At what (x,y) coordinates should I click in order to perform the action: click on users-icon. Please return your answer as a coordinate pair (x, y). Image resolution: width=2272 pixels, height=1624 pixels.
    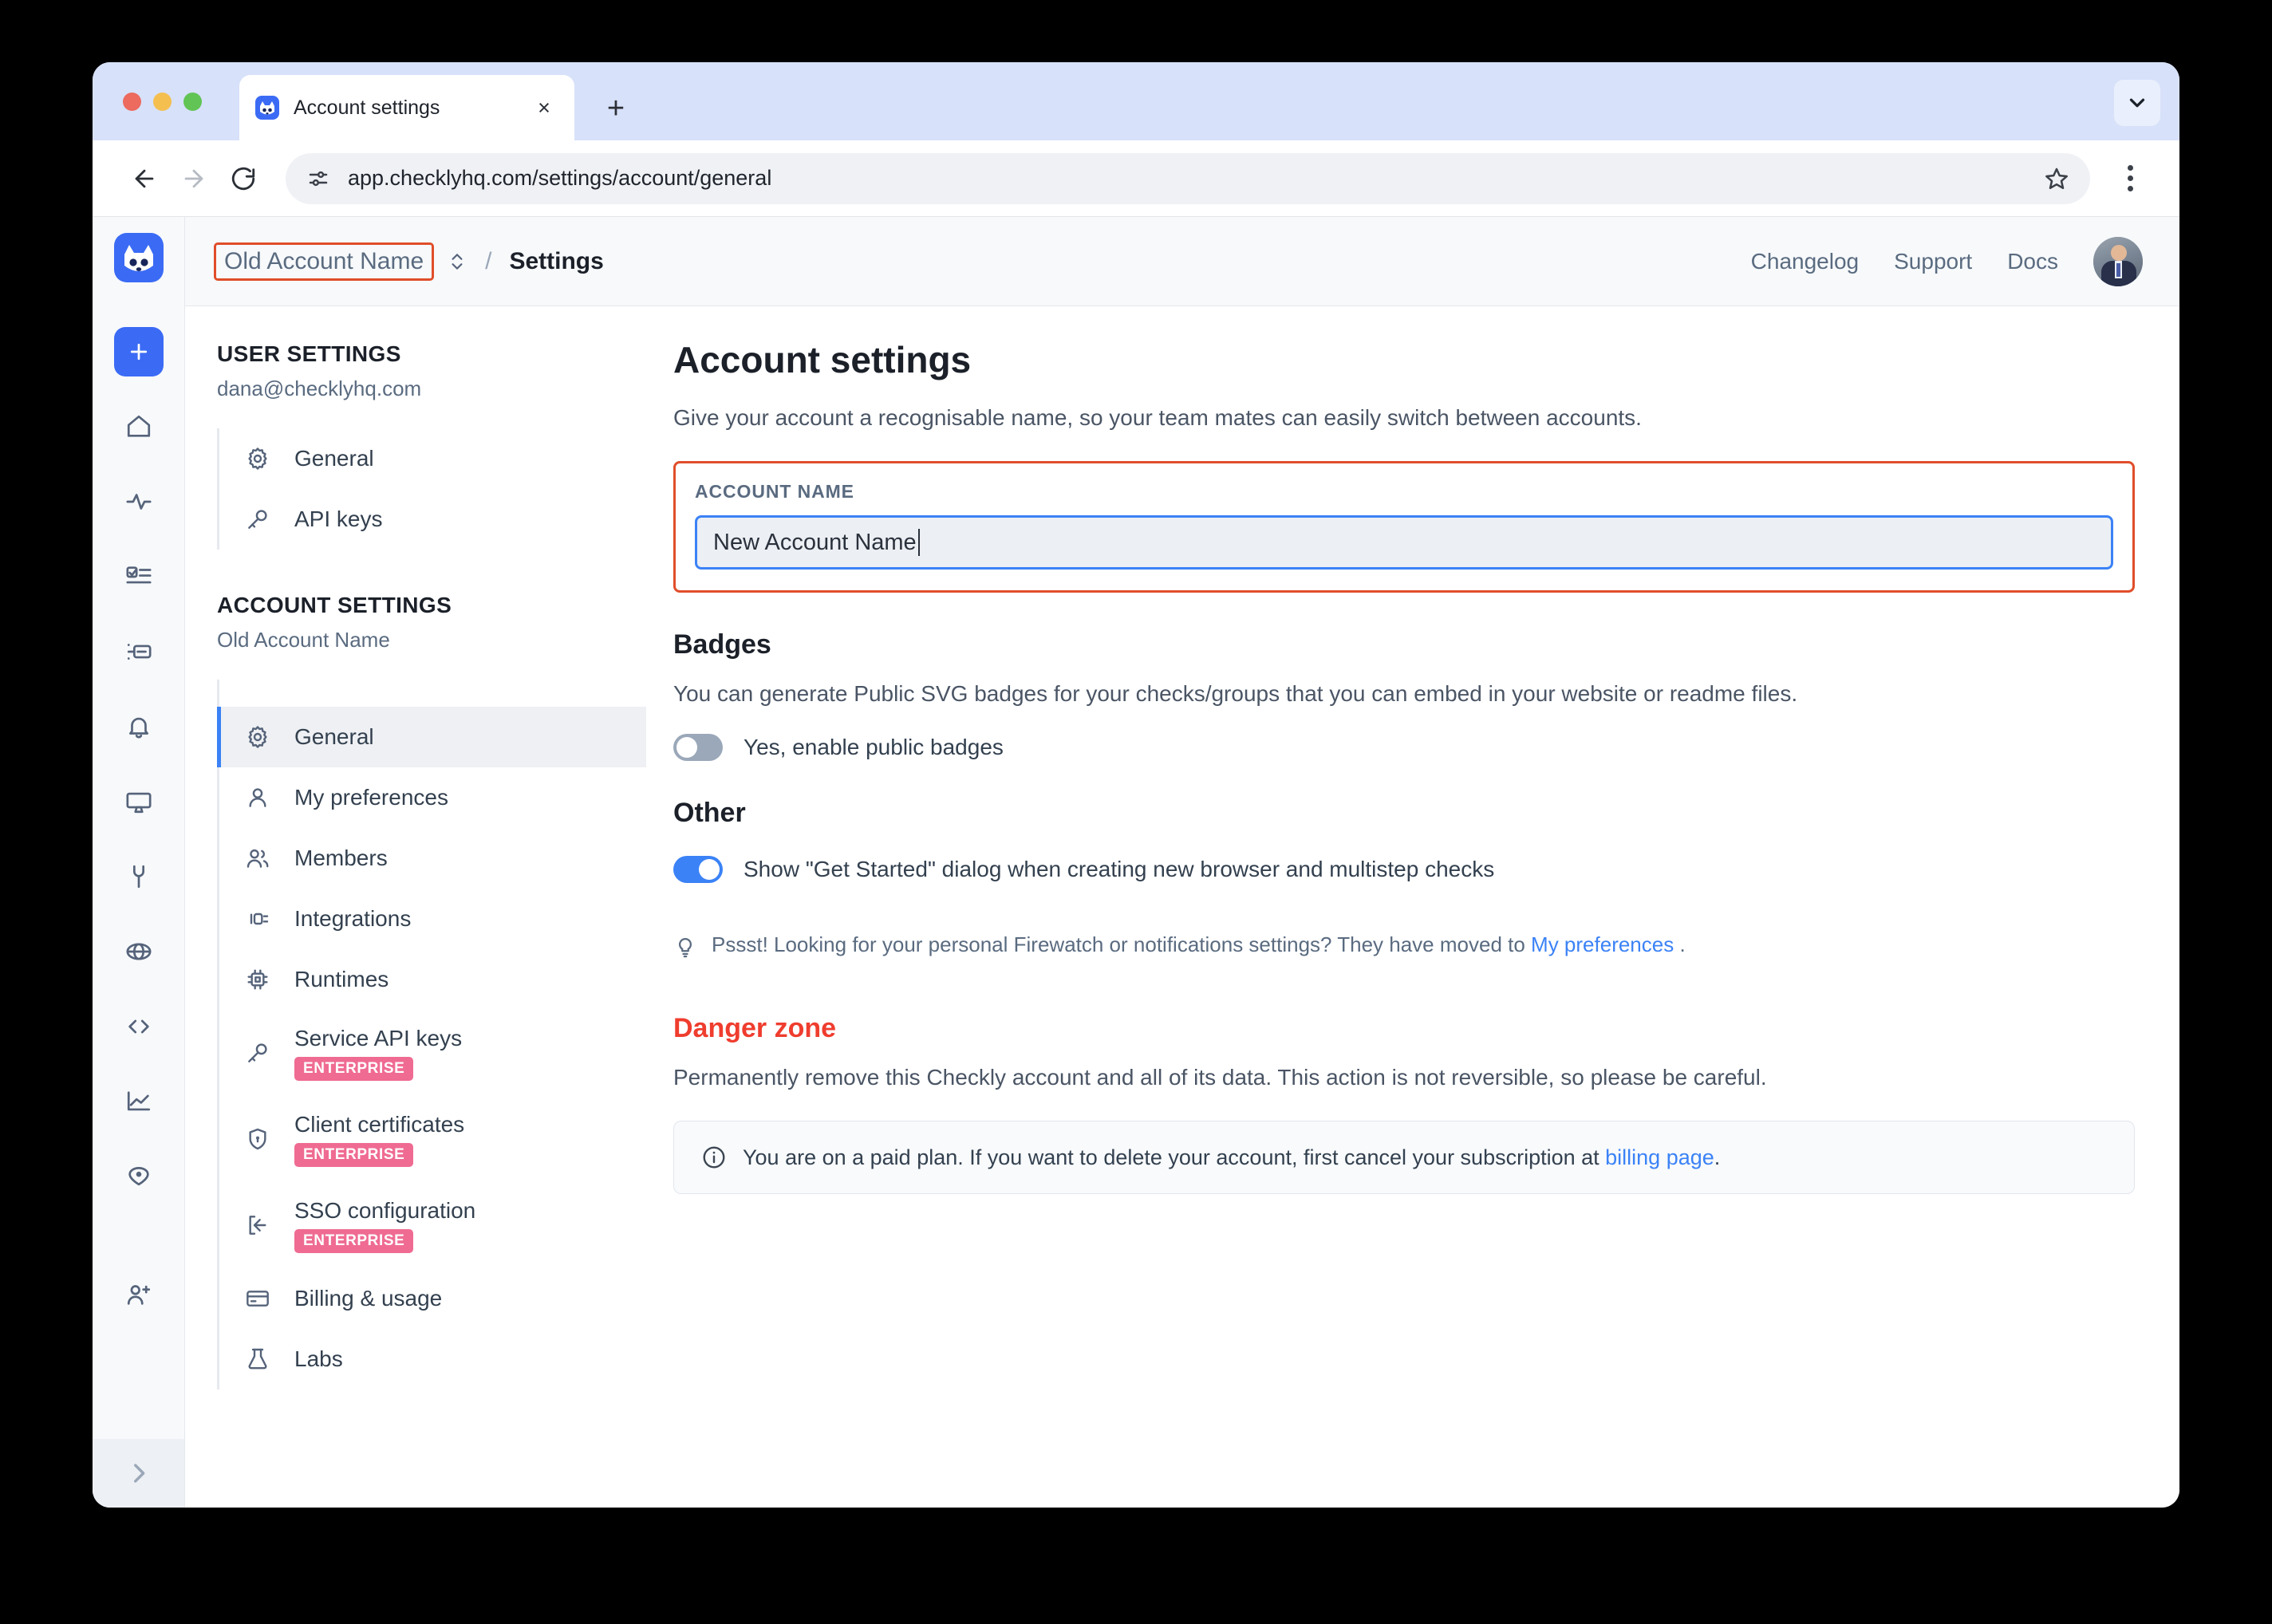
    Looking at the image, I should click on (263, 858).